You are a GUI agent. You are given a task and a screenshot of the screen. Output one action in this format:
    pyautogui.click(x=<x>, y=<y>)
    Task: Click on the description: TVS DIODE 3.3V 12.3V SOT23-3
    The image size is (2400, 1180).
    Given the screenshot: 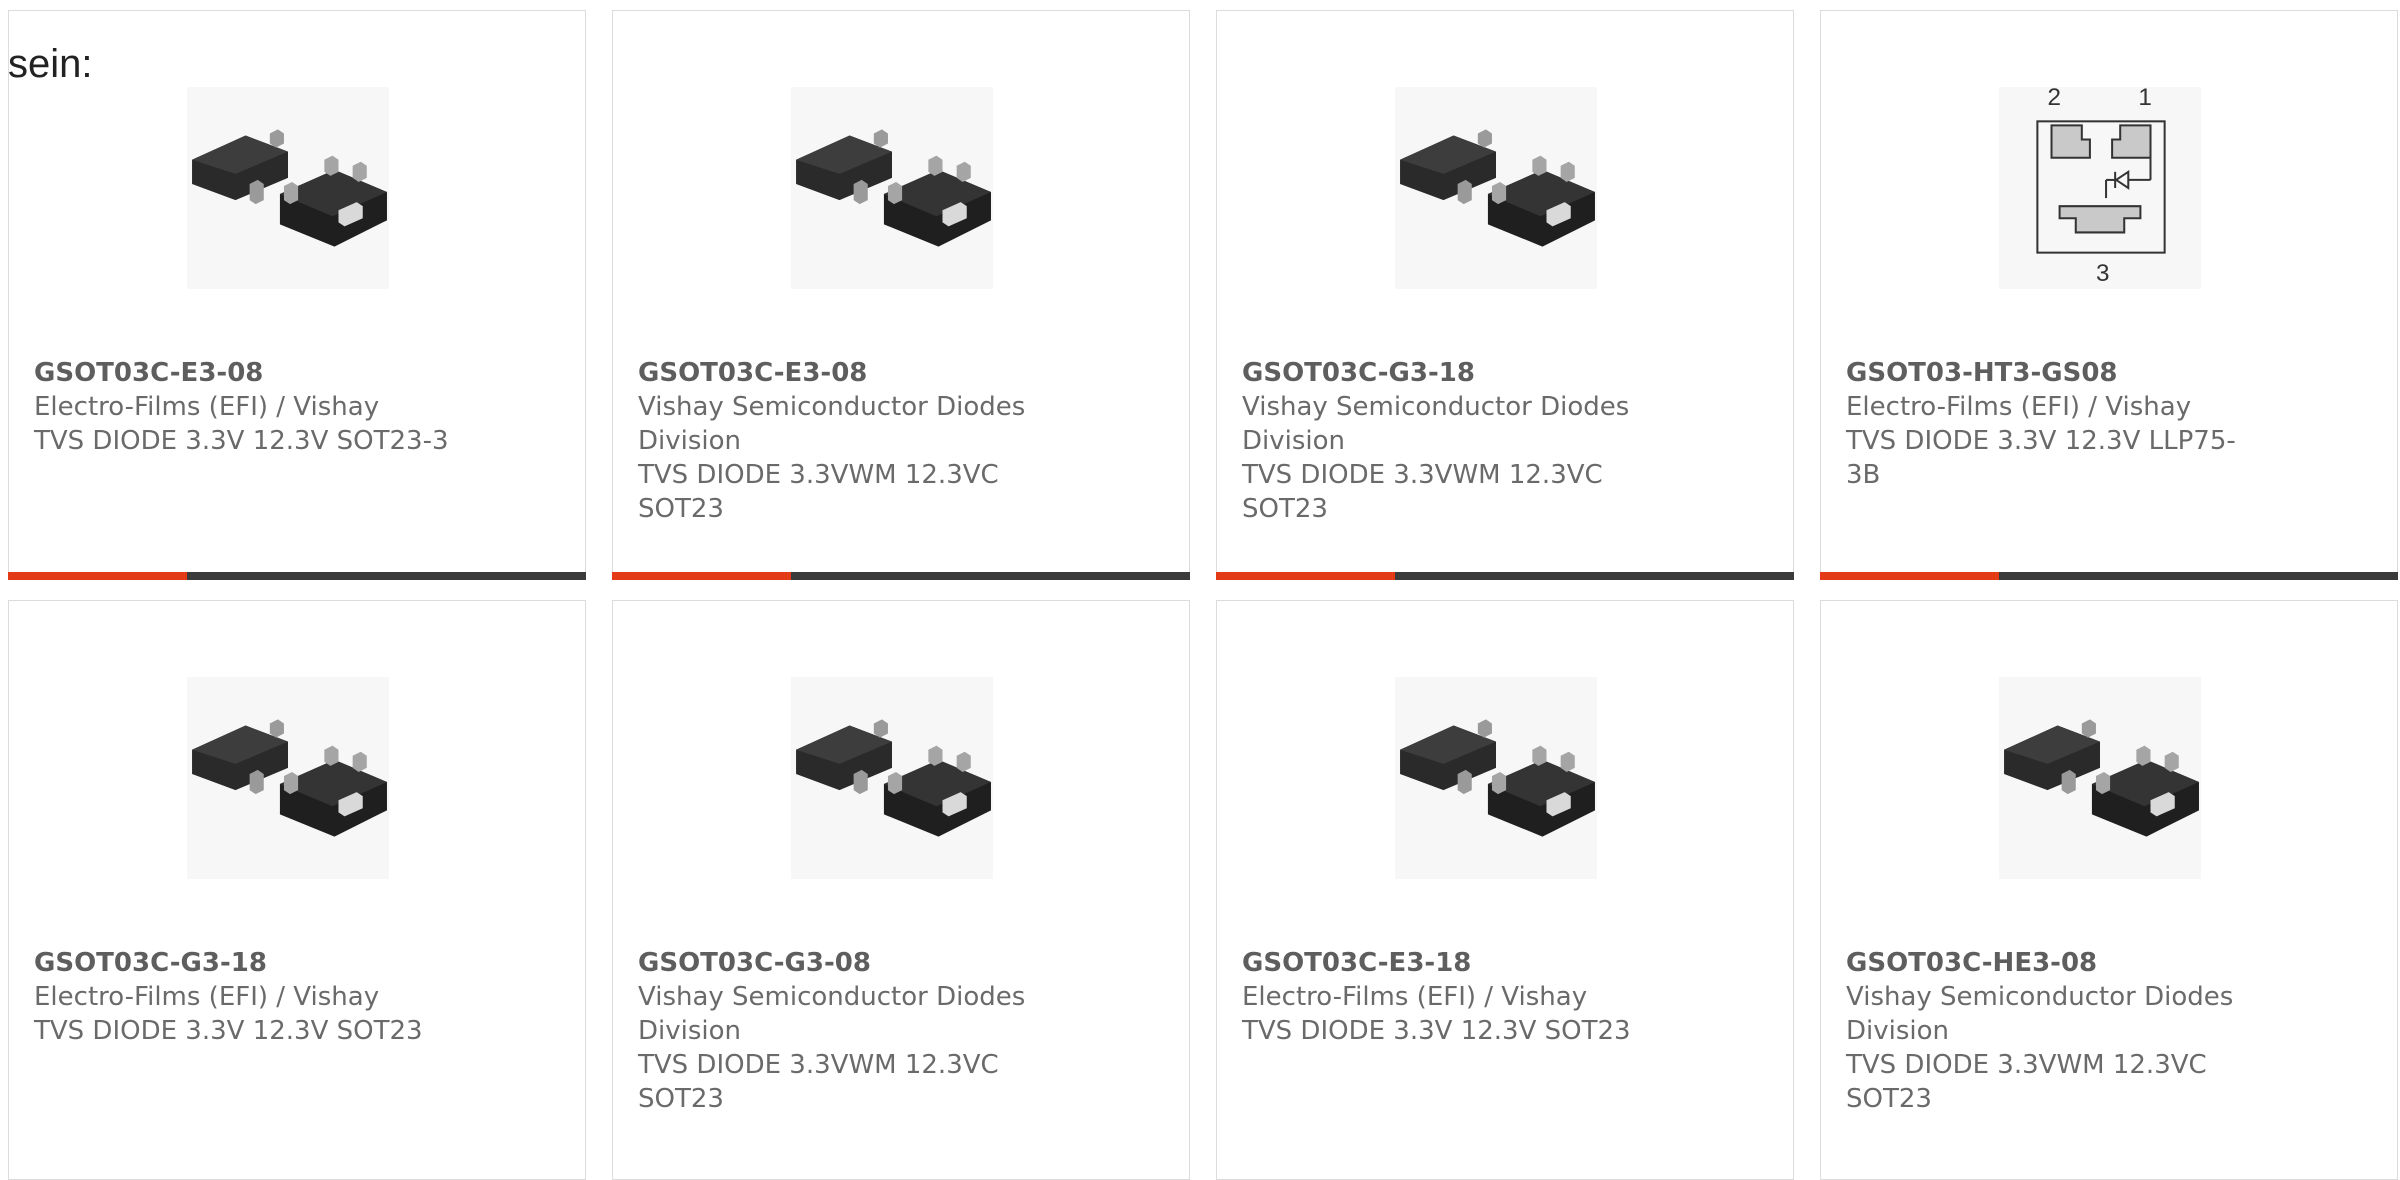 What is the action you would take?
    pyautogui.click(x=241, y=441)
    